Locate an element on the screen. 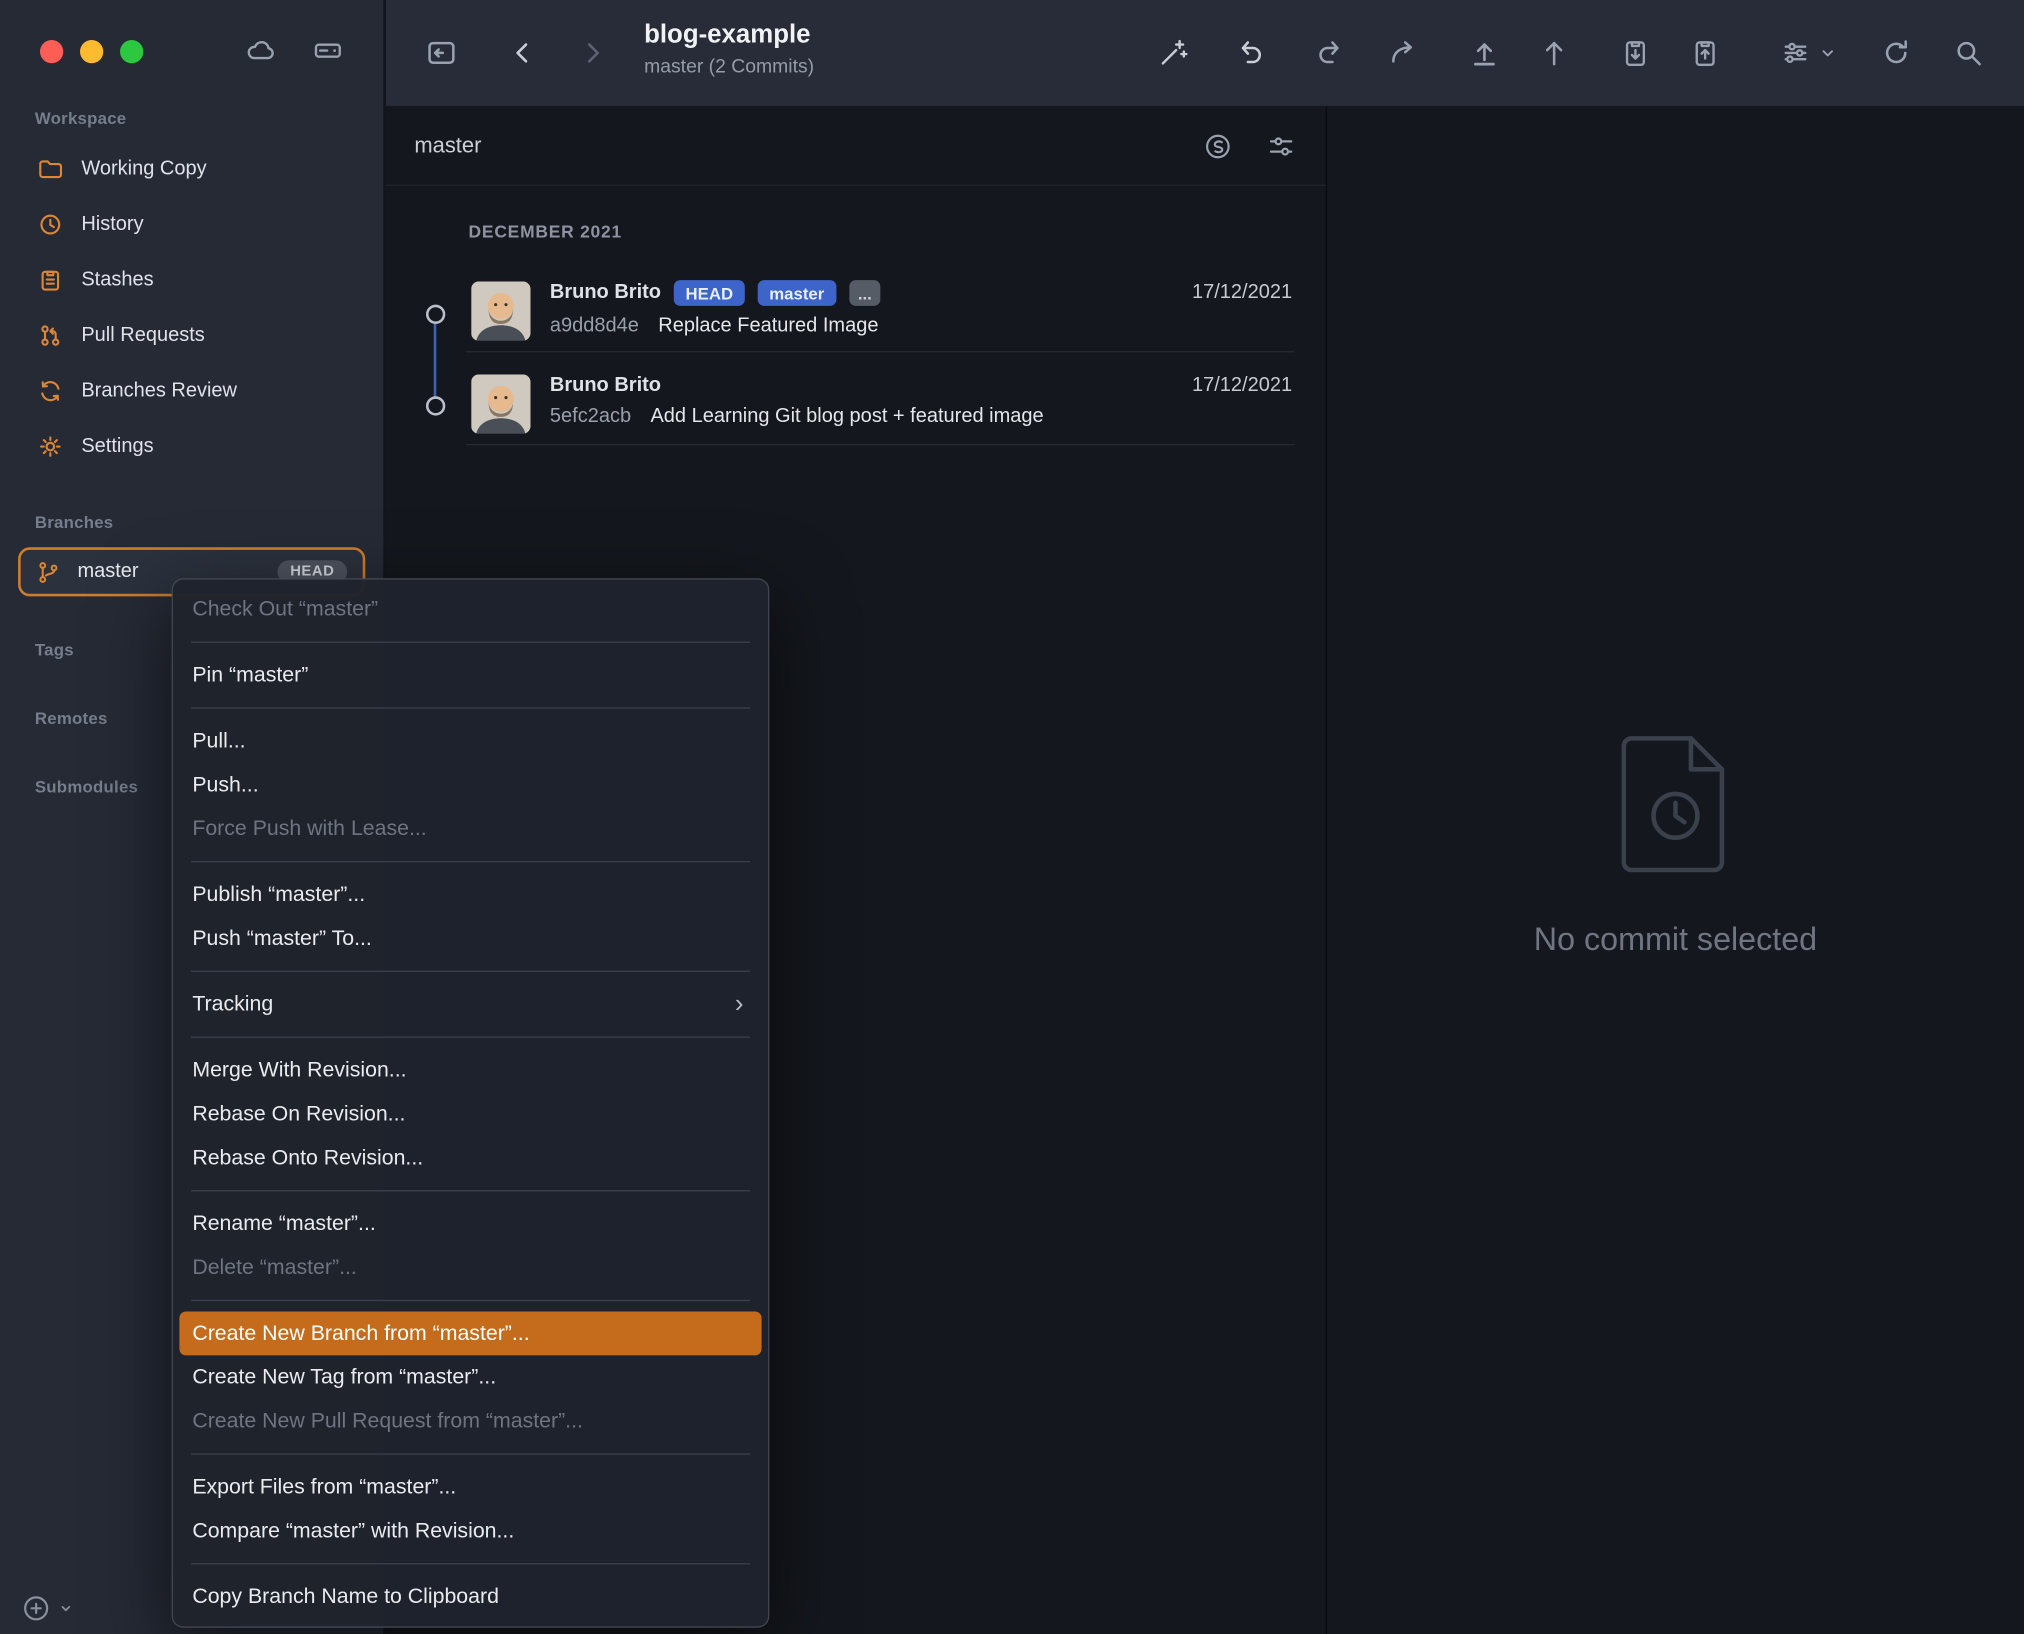 The image size is (2024, 1634). sidebar-item-branches-review: Branches Review is located at coordinates (191, 391).